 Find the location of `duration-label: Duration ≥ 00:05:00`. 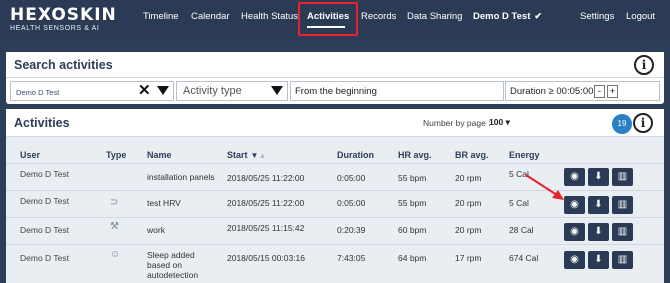

duration-label: Duration ≥ 00:05:00 is located at coordinates (552, 91).